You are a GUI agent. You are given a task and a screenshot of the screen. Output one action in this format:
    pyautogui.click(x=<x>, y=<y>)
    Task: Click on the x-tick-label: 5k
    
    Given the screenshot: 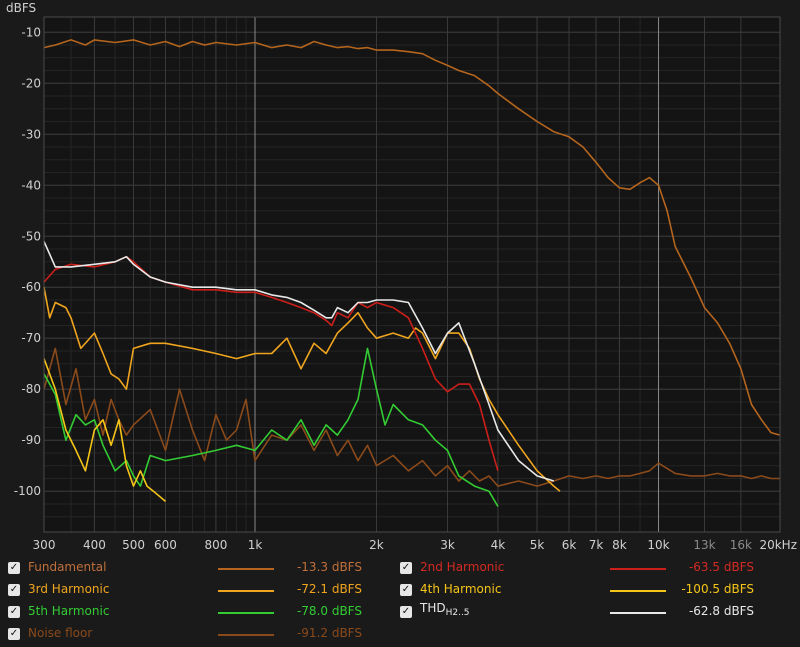 What is the action you would take?
    pyautogui.click(x=537, y=545)
    